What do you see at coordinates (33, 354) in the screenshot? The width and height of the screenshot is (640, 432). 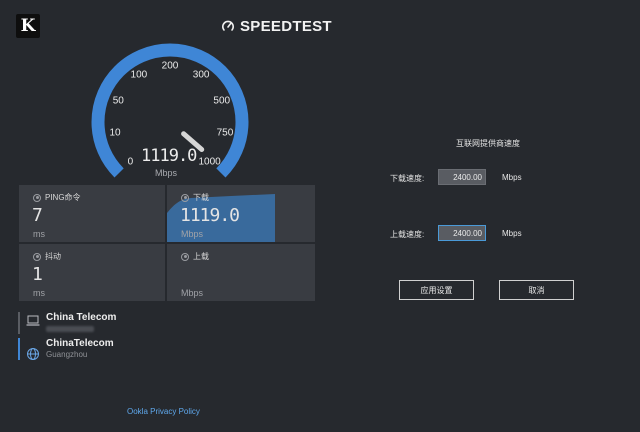 I see `globe-icon` at bounding box center [33, 354].